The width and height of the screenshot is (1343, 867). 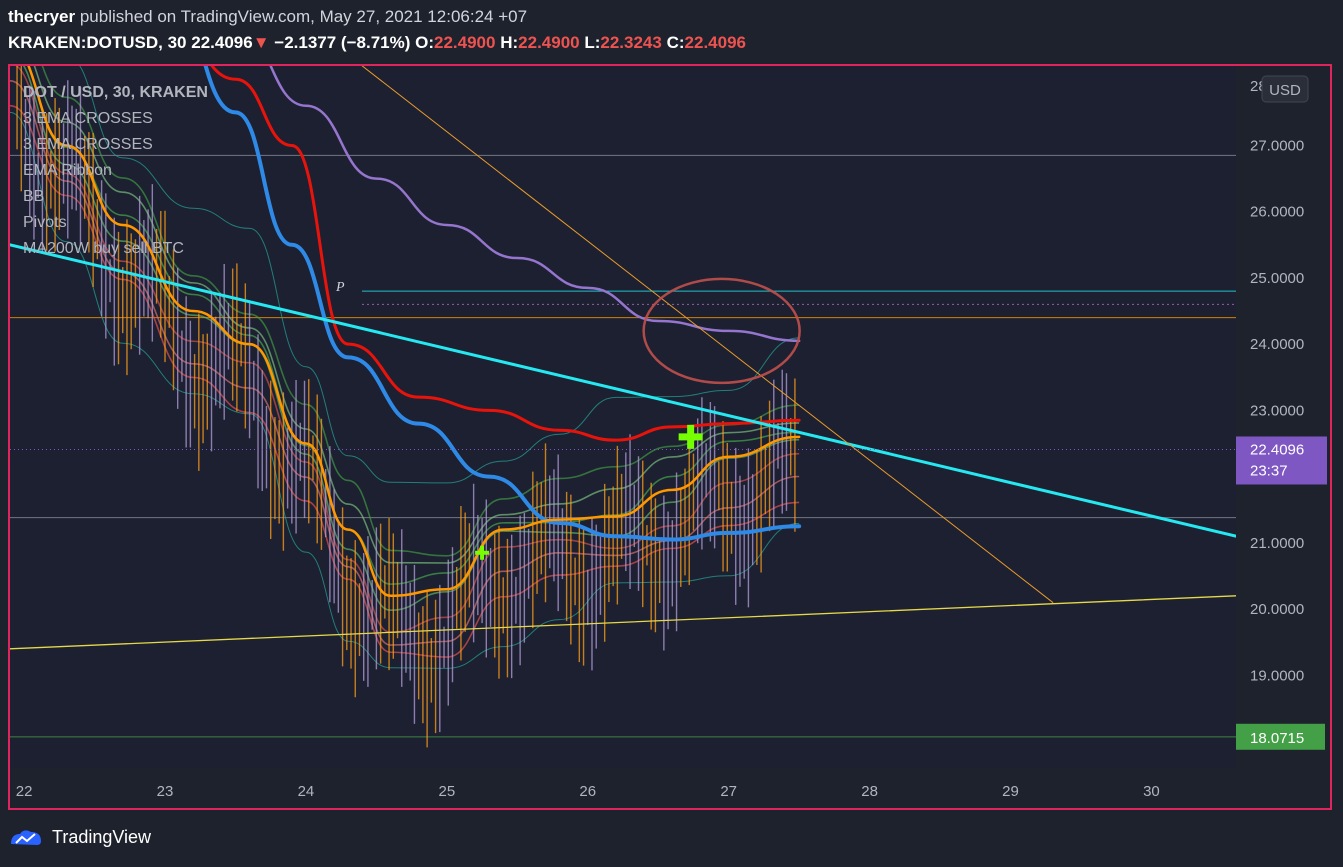 I want to click on footer-brand: TradingView, so click(x=79, y=837).